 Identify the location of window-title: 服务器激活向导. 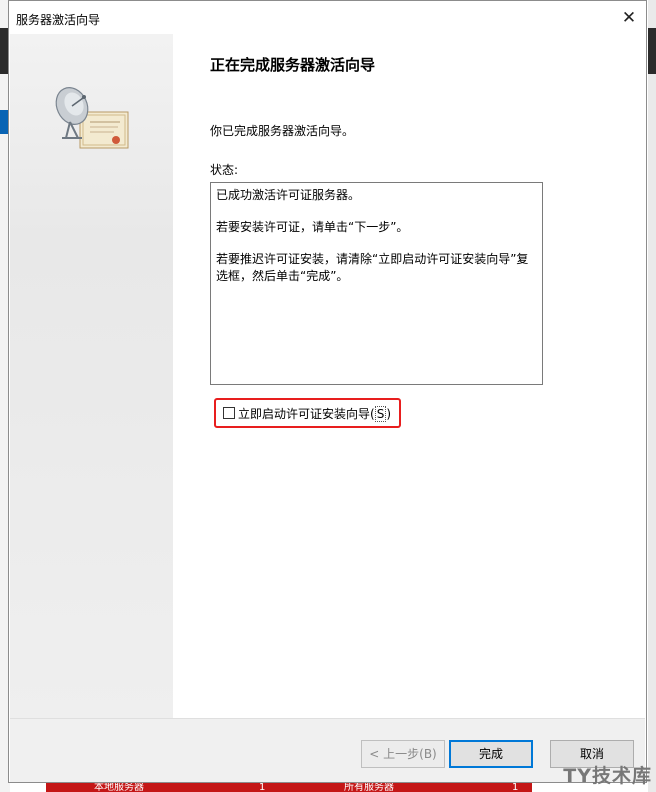
(58, 20).